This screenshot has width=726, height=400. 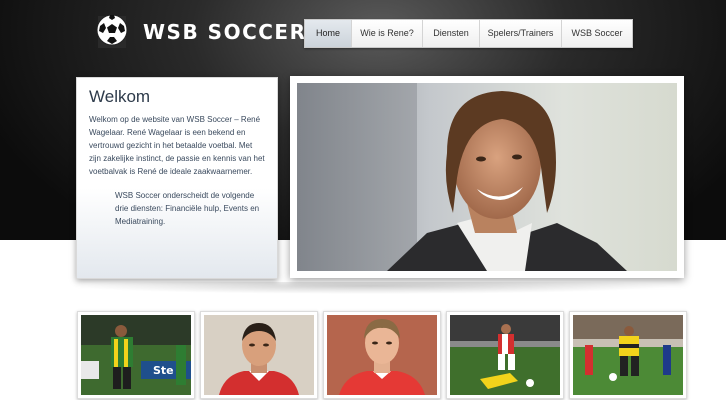 I want to click on thumbnail-4-image, so click(x=505, y=355).